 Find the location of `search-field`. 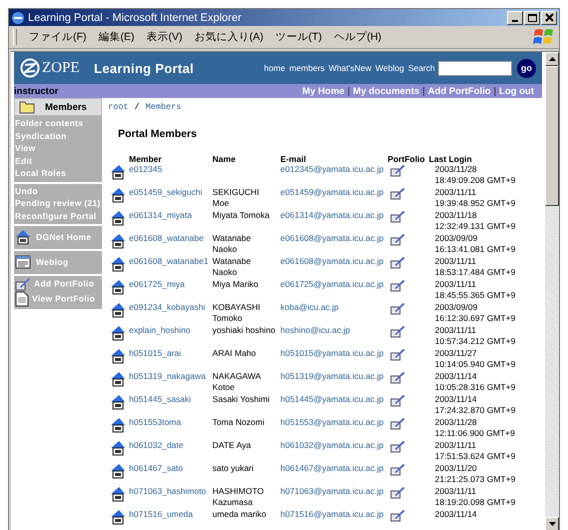

search-field is located at coordinates (475, 68).